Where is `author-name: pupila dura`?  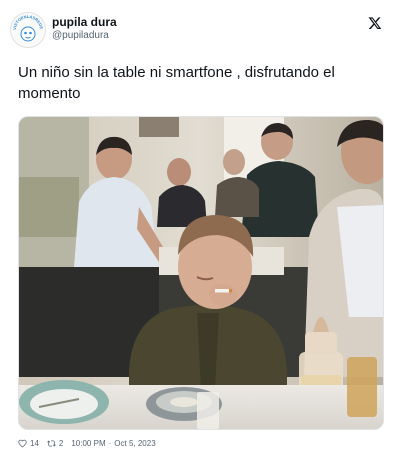
author-name: pupila dura is located at coordinates (84, 22).